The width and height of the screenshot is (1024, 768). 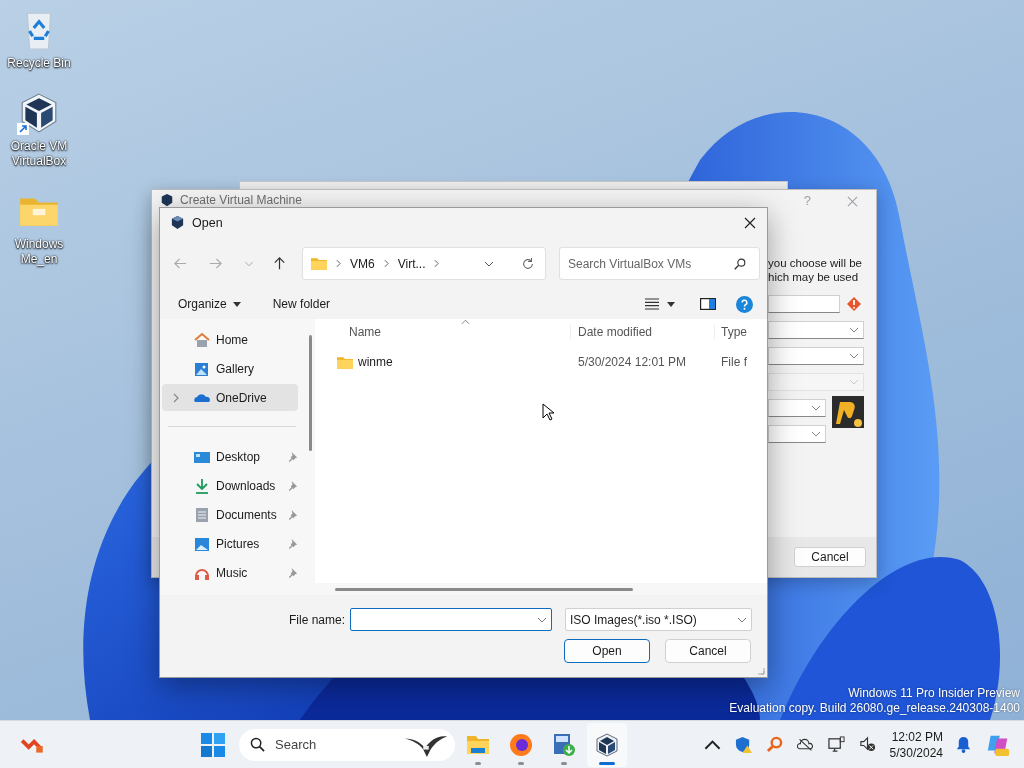 I want to click on window-title: Create Virtual Machine, so click(x=241, y=200).